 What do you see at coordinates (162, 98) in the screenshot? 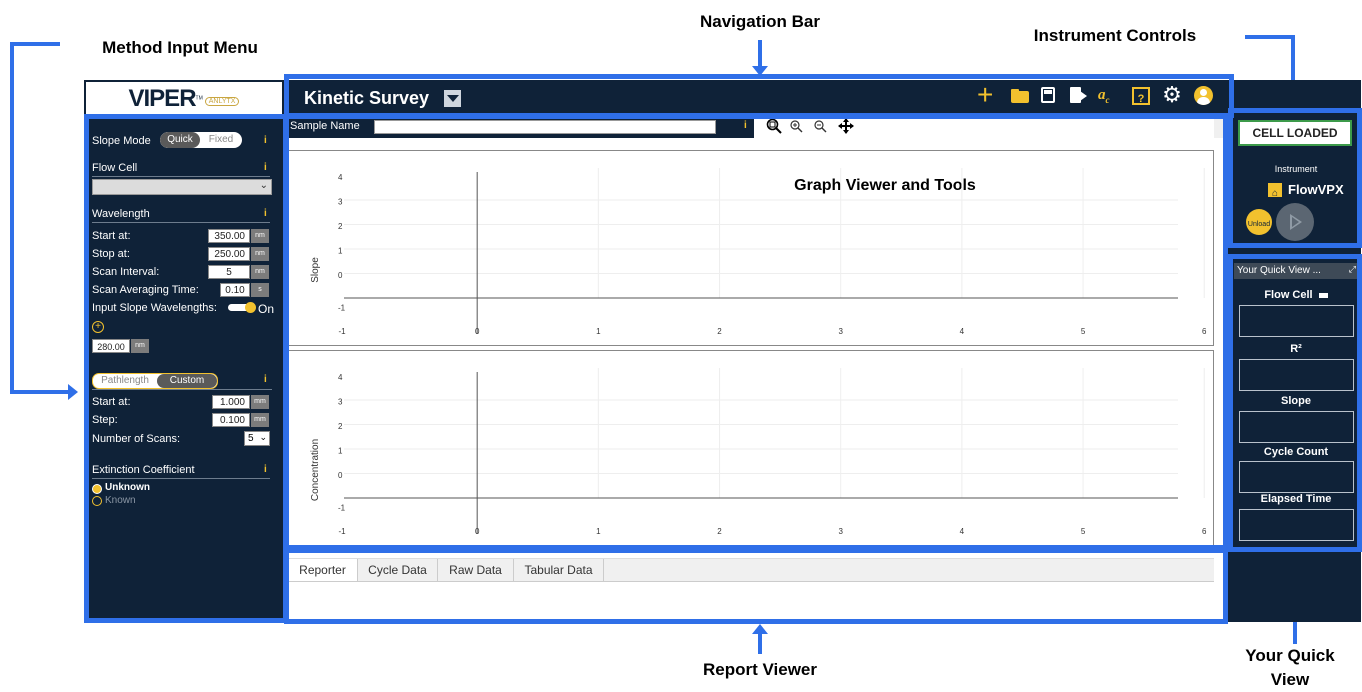
I see `logo-main: VIPER` at bounding box center [162, 98].